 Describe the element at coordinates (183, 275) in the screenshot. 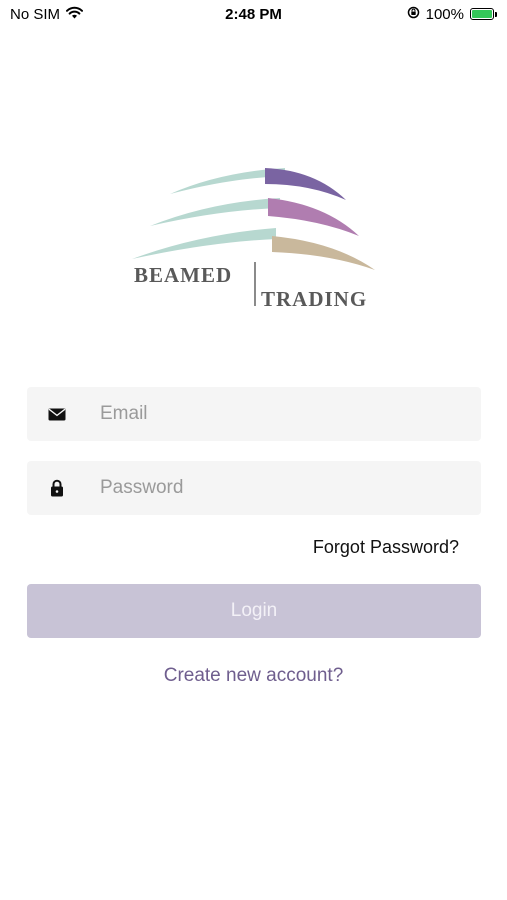

I see `logo-word-beamed: BEAMED` at that location.